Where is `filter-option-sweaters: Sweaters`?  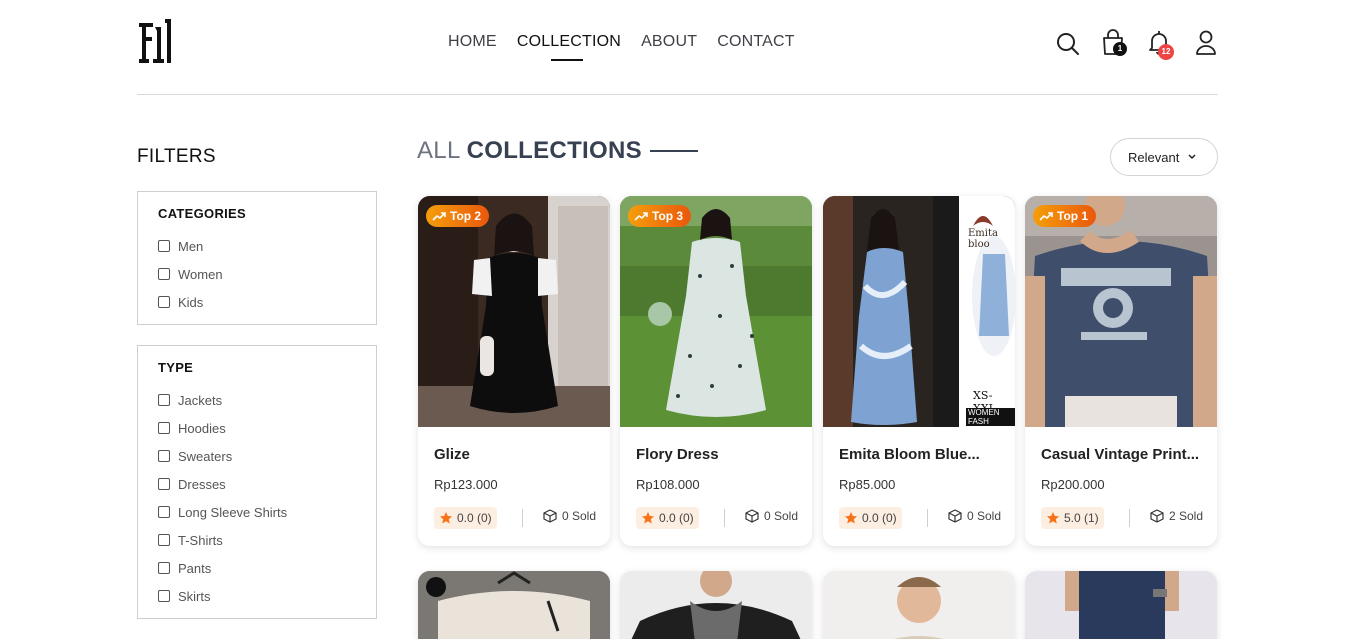 filter-option-sweaters: Sweaters is located at coordinates (257, 456).